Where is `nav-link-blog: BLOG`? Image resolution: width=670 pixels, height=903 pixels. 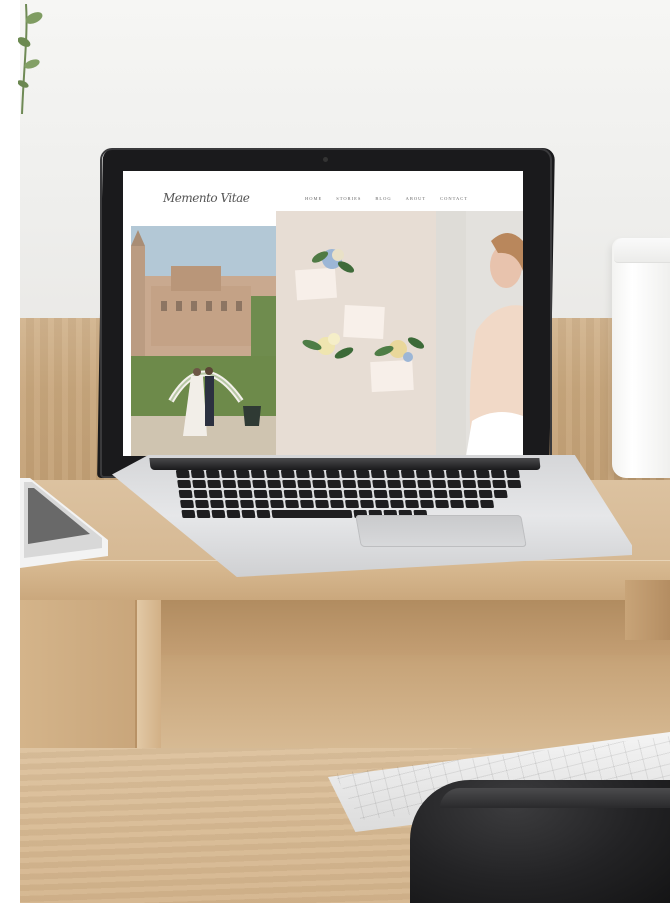 nav-link-blog: BLOG is located at coordinates (383, 201).